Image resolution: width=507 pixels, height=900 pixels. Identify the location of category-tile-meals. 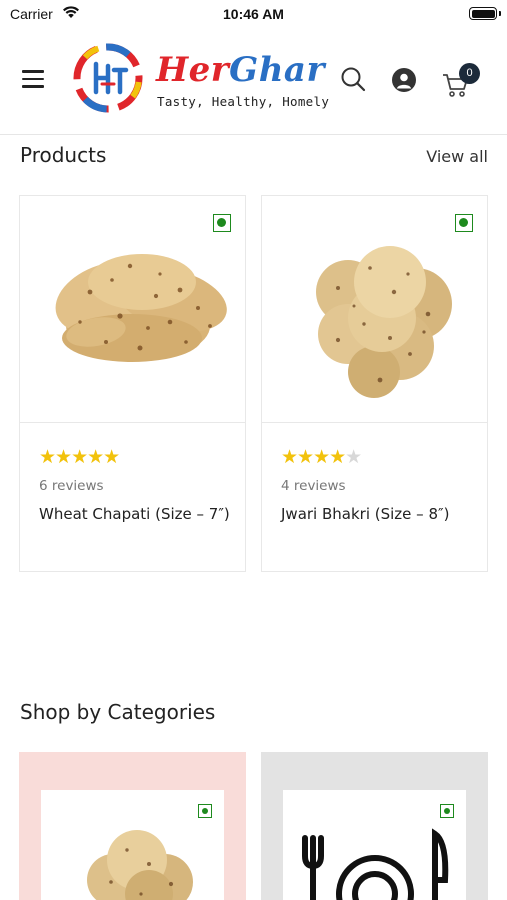
(374, 826).